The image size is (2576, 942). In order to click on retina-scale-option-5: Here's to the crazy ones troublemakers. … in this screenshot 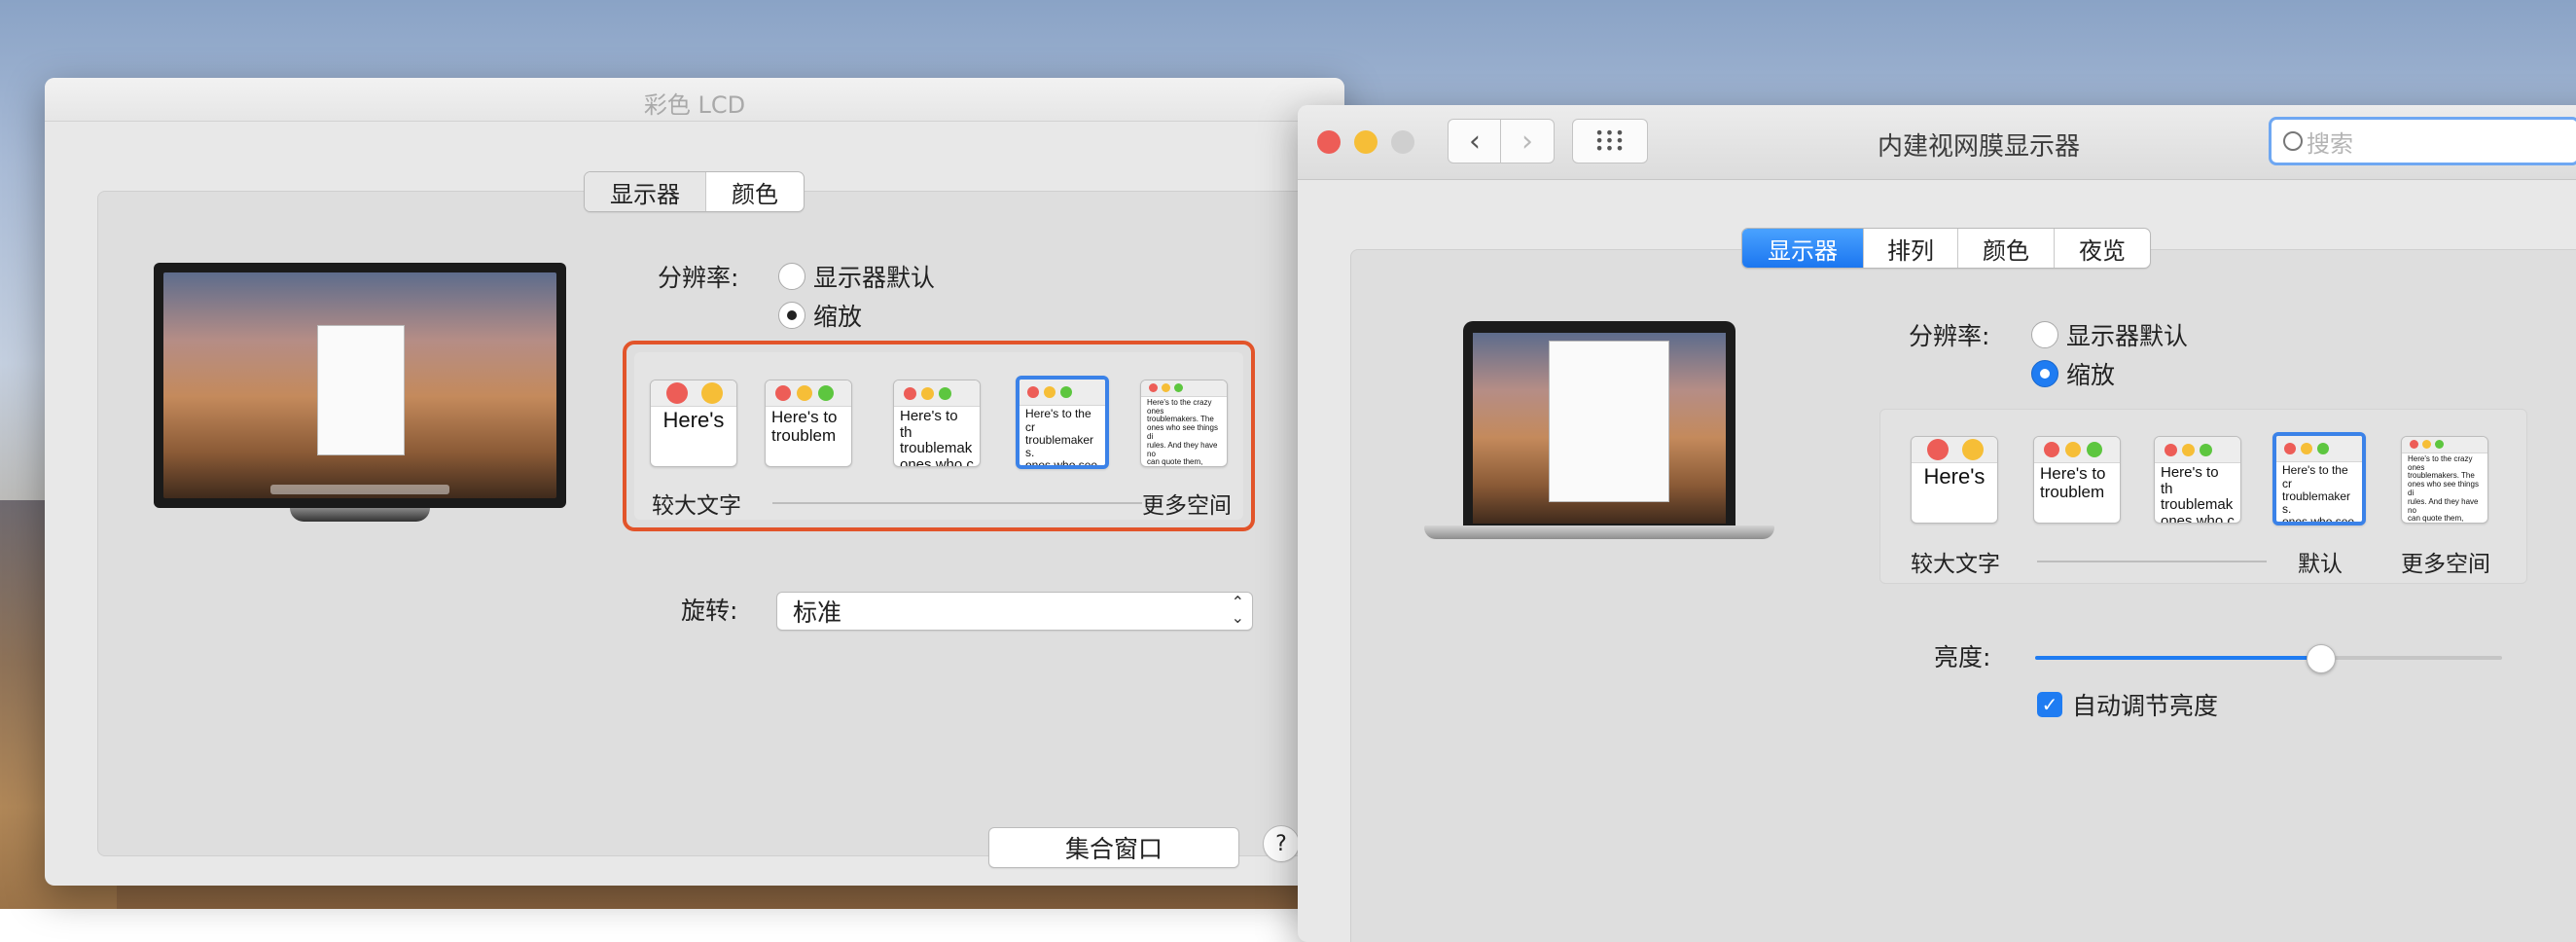, I will do `click(2444, 480)`.